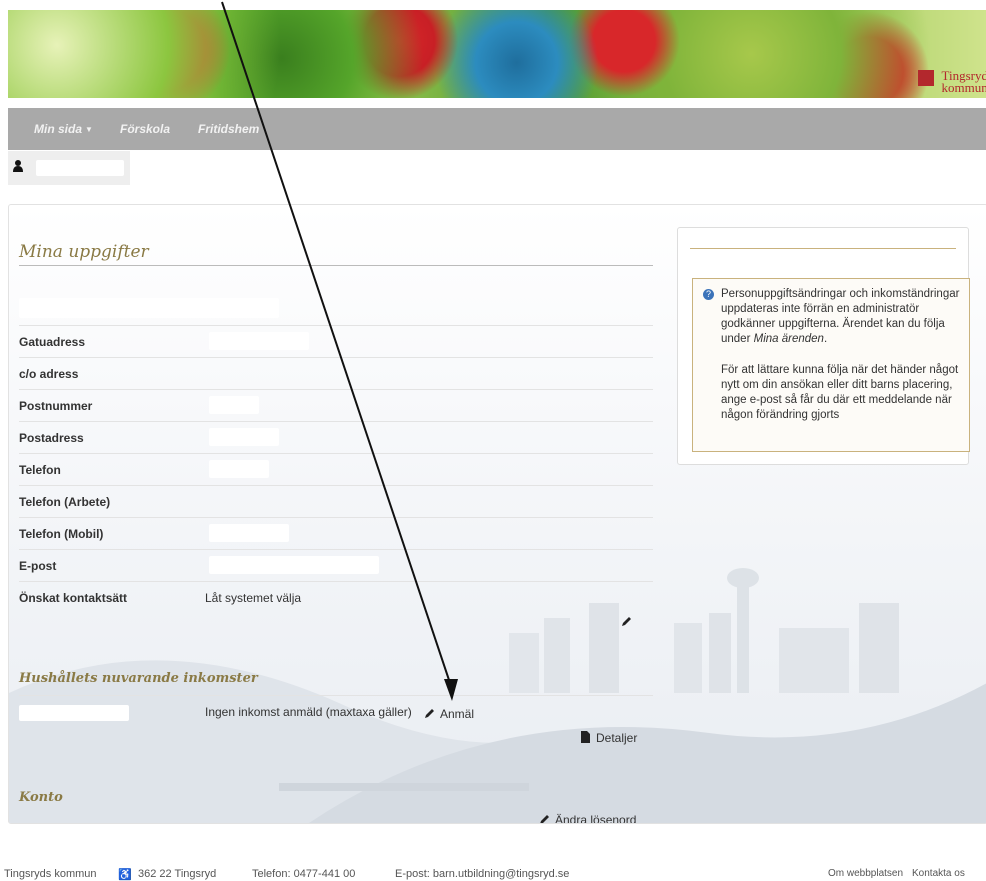 Image resolution: width=986 pixels, height=881 pixels. What do you see at coordinates (336, 533) in the screenshot?
I see `field-row: Telefon (Mobil)` at bounding box center [336, 533].